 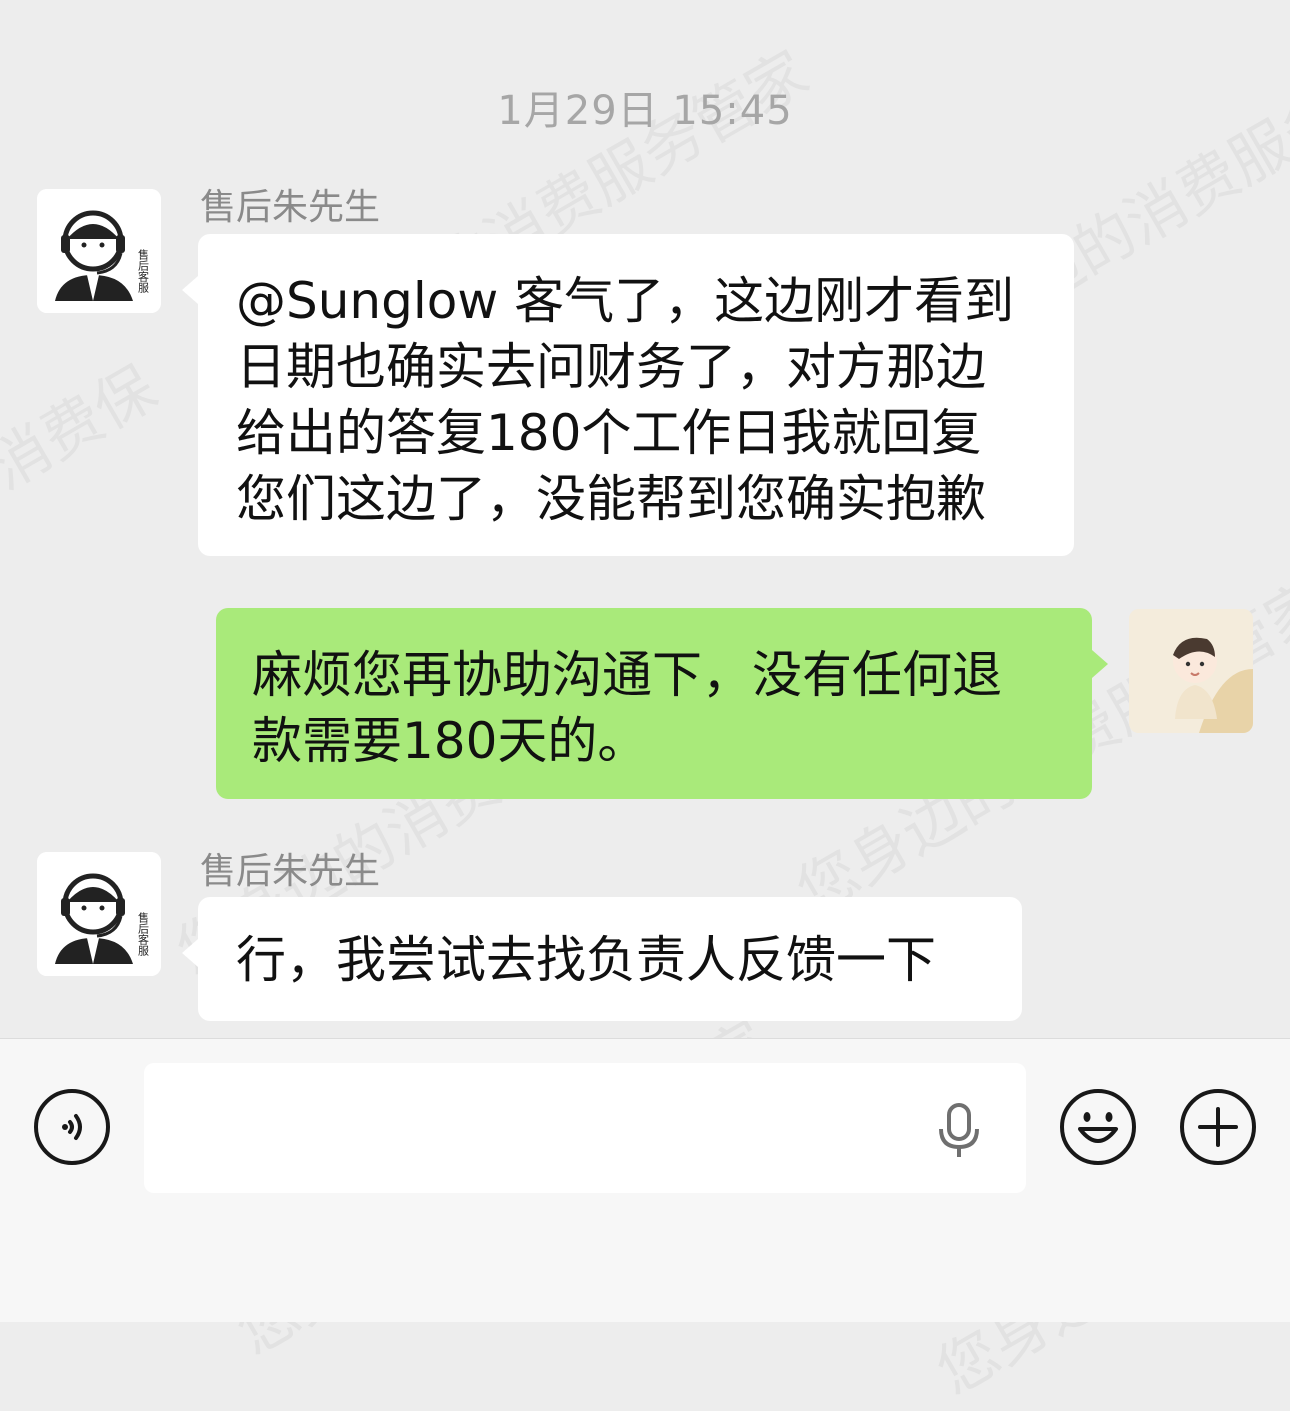 I want to click on more-options-button, so click(x=1218, y=1127).